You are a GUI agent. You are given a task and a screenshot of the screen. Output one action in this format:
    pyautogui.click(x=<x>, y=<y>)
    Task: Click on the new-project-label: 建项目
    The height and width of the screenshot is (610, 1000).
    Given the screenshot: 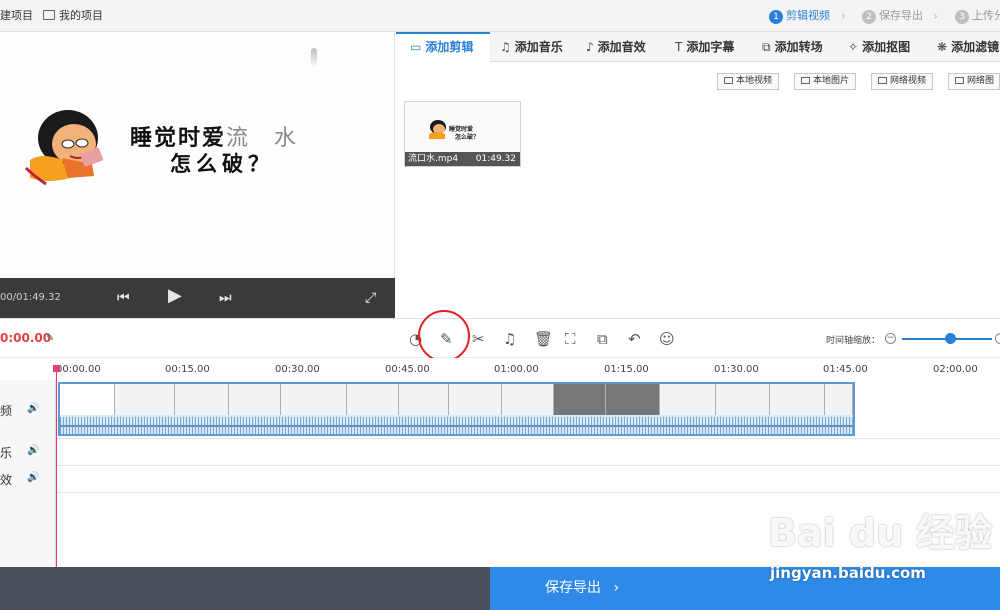 What is the action you would take?
    pyautogui.click(x=16, y=15)
    